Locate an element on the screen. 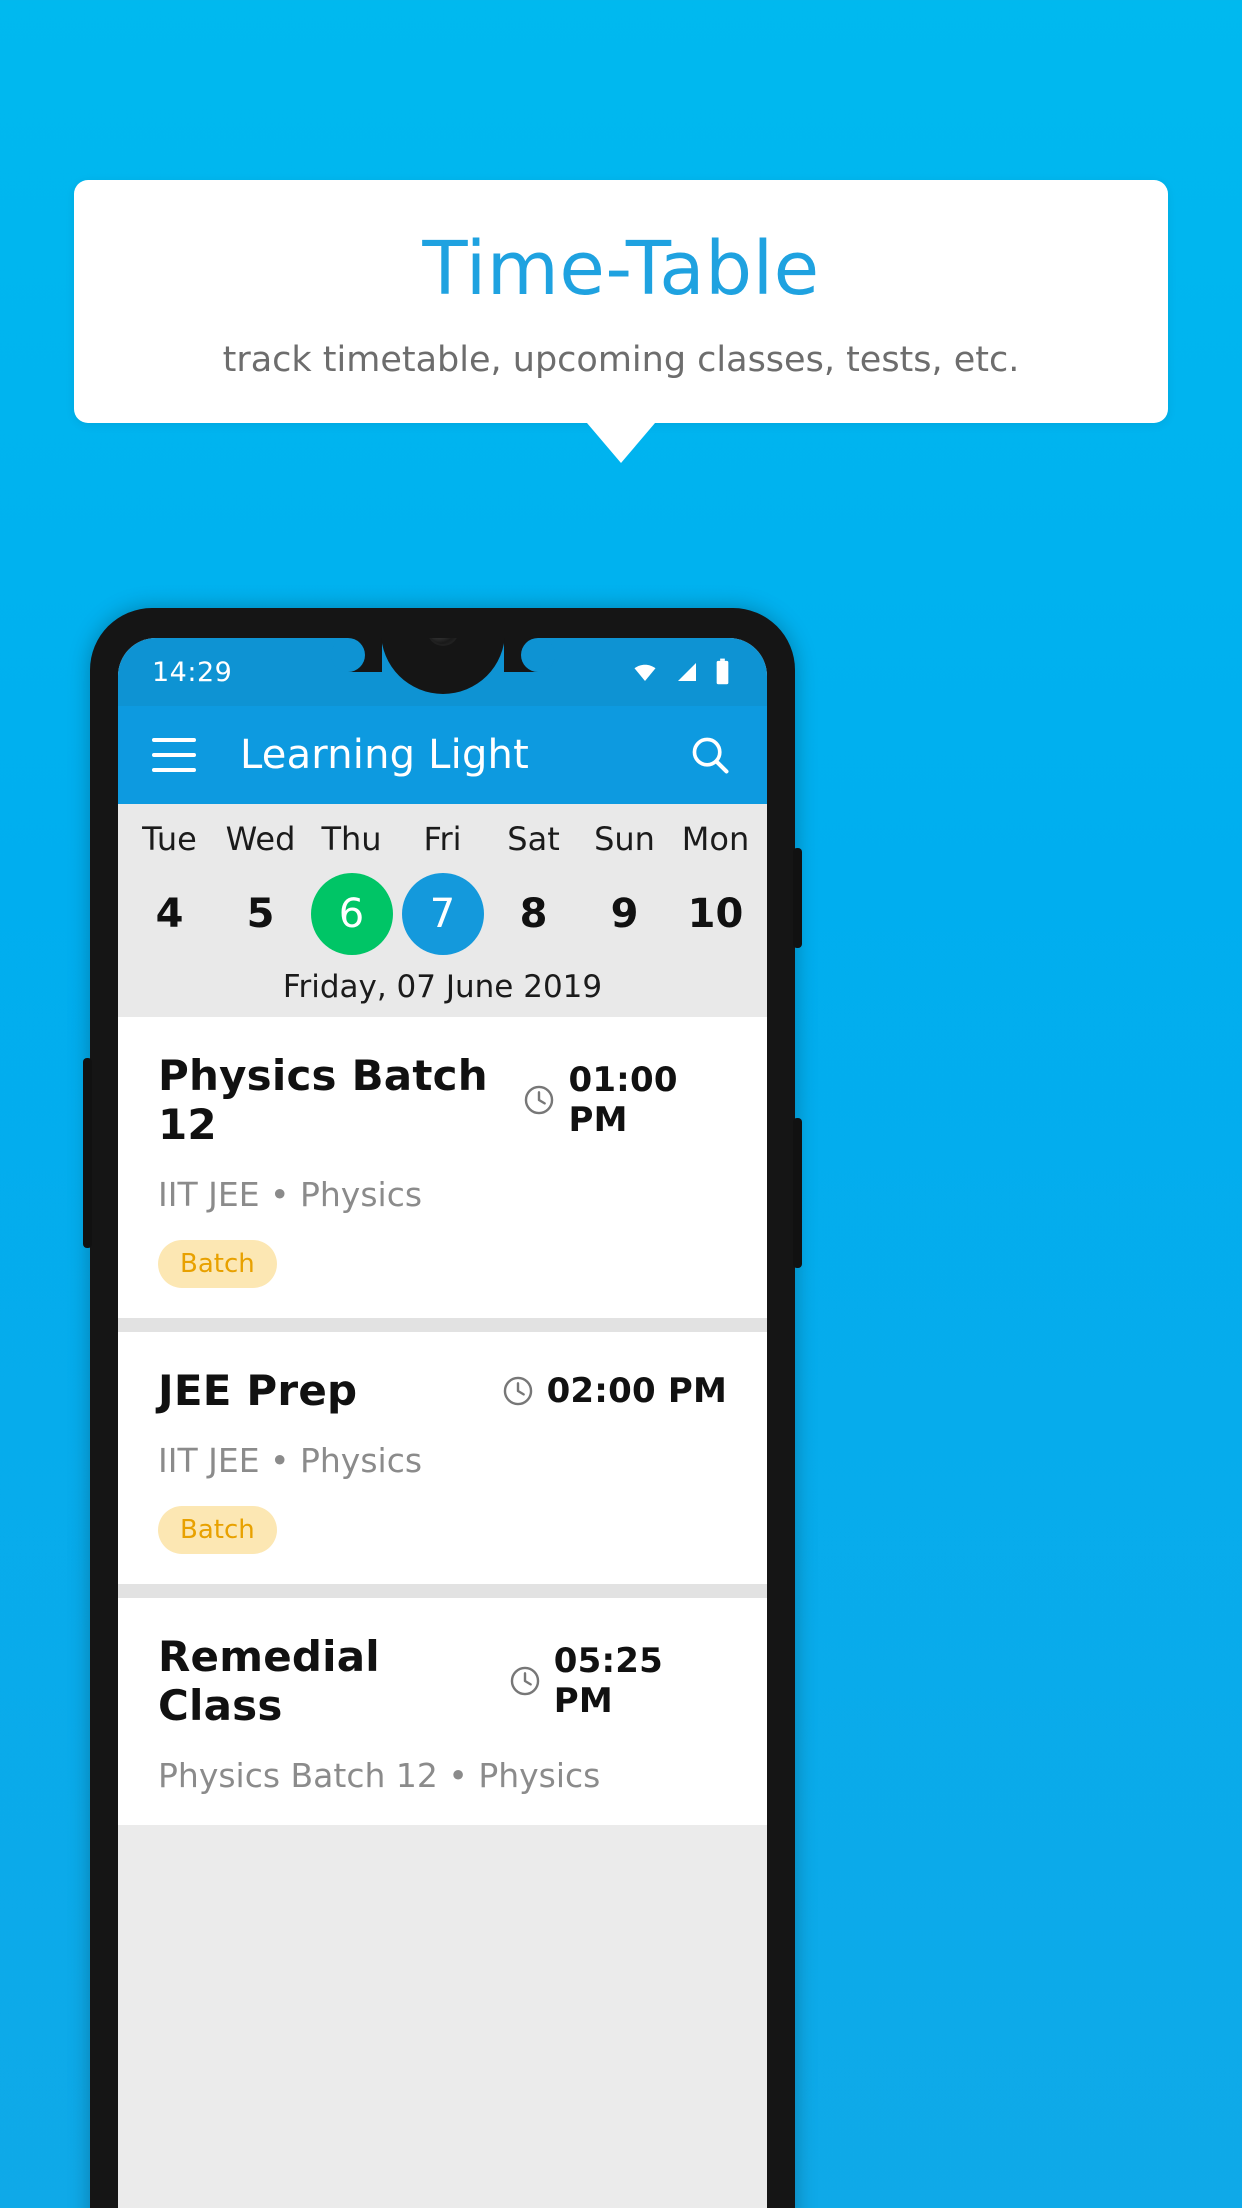  day-number-badge: 4 is located at coordinates (170, 914).